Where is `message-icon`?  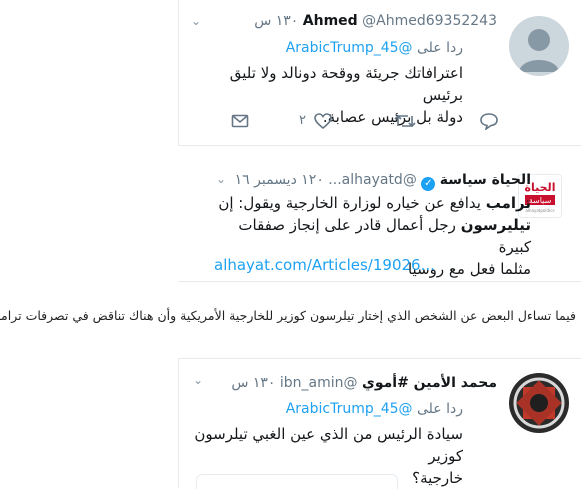
message-icon is located at coordinates (240, 122).